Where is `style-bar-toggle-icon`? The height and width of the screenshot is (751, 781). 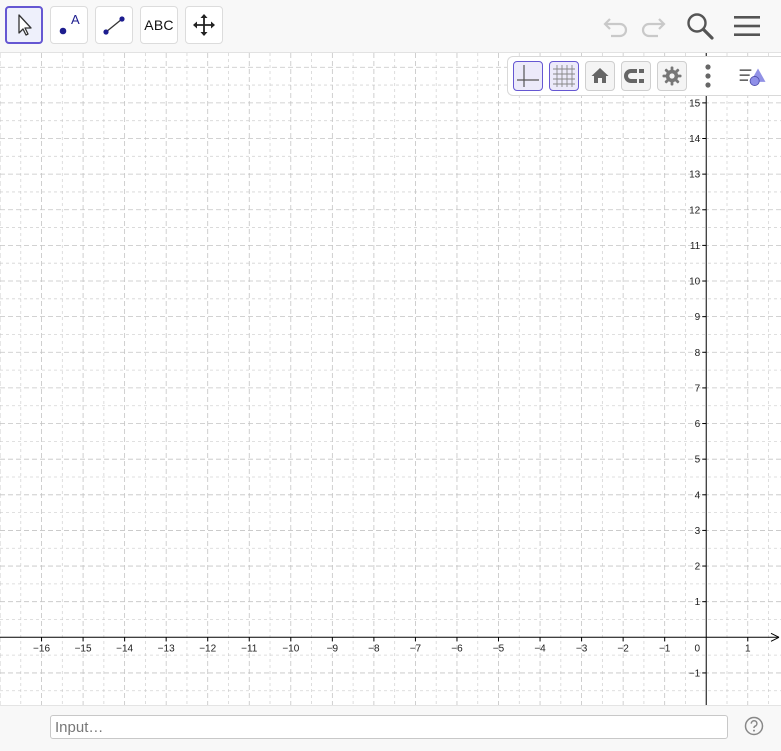 style-bar-toggle-icon is located at coordinates (752, 77).